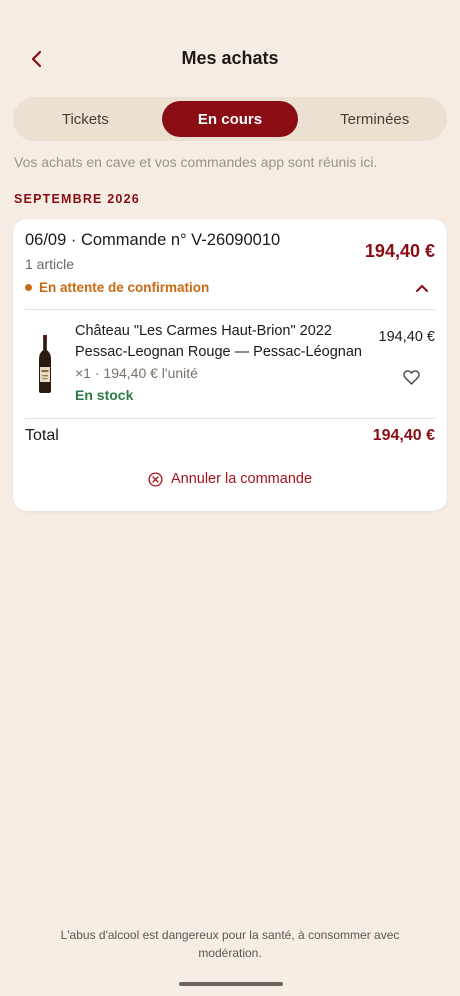  I want to click on heart-icon, so click(411, 377).